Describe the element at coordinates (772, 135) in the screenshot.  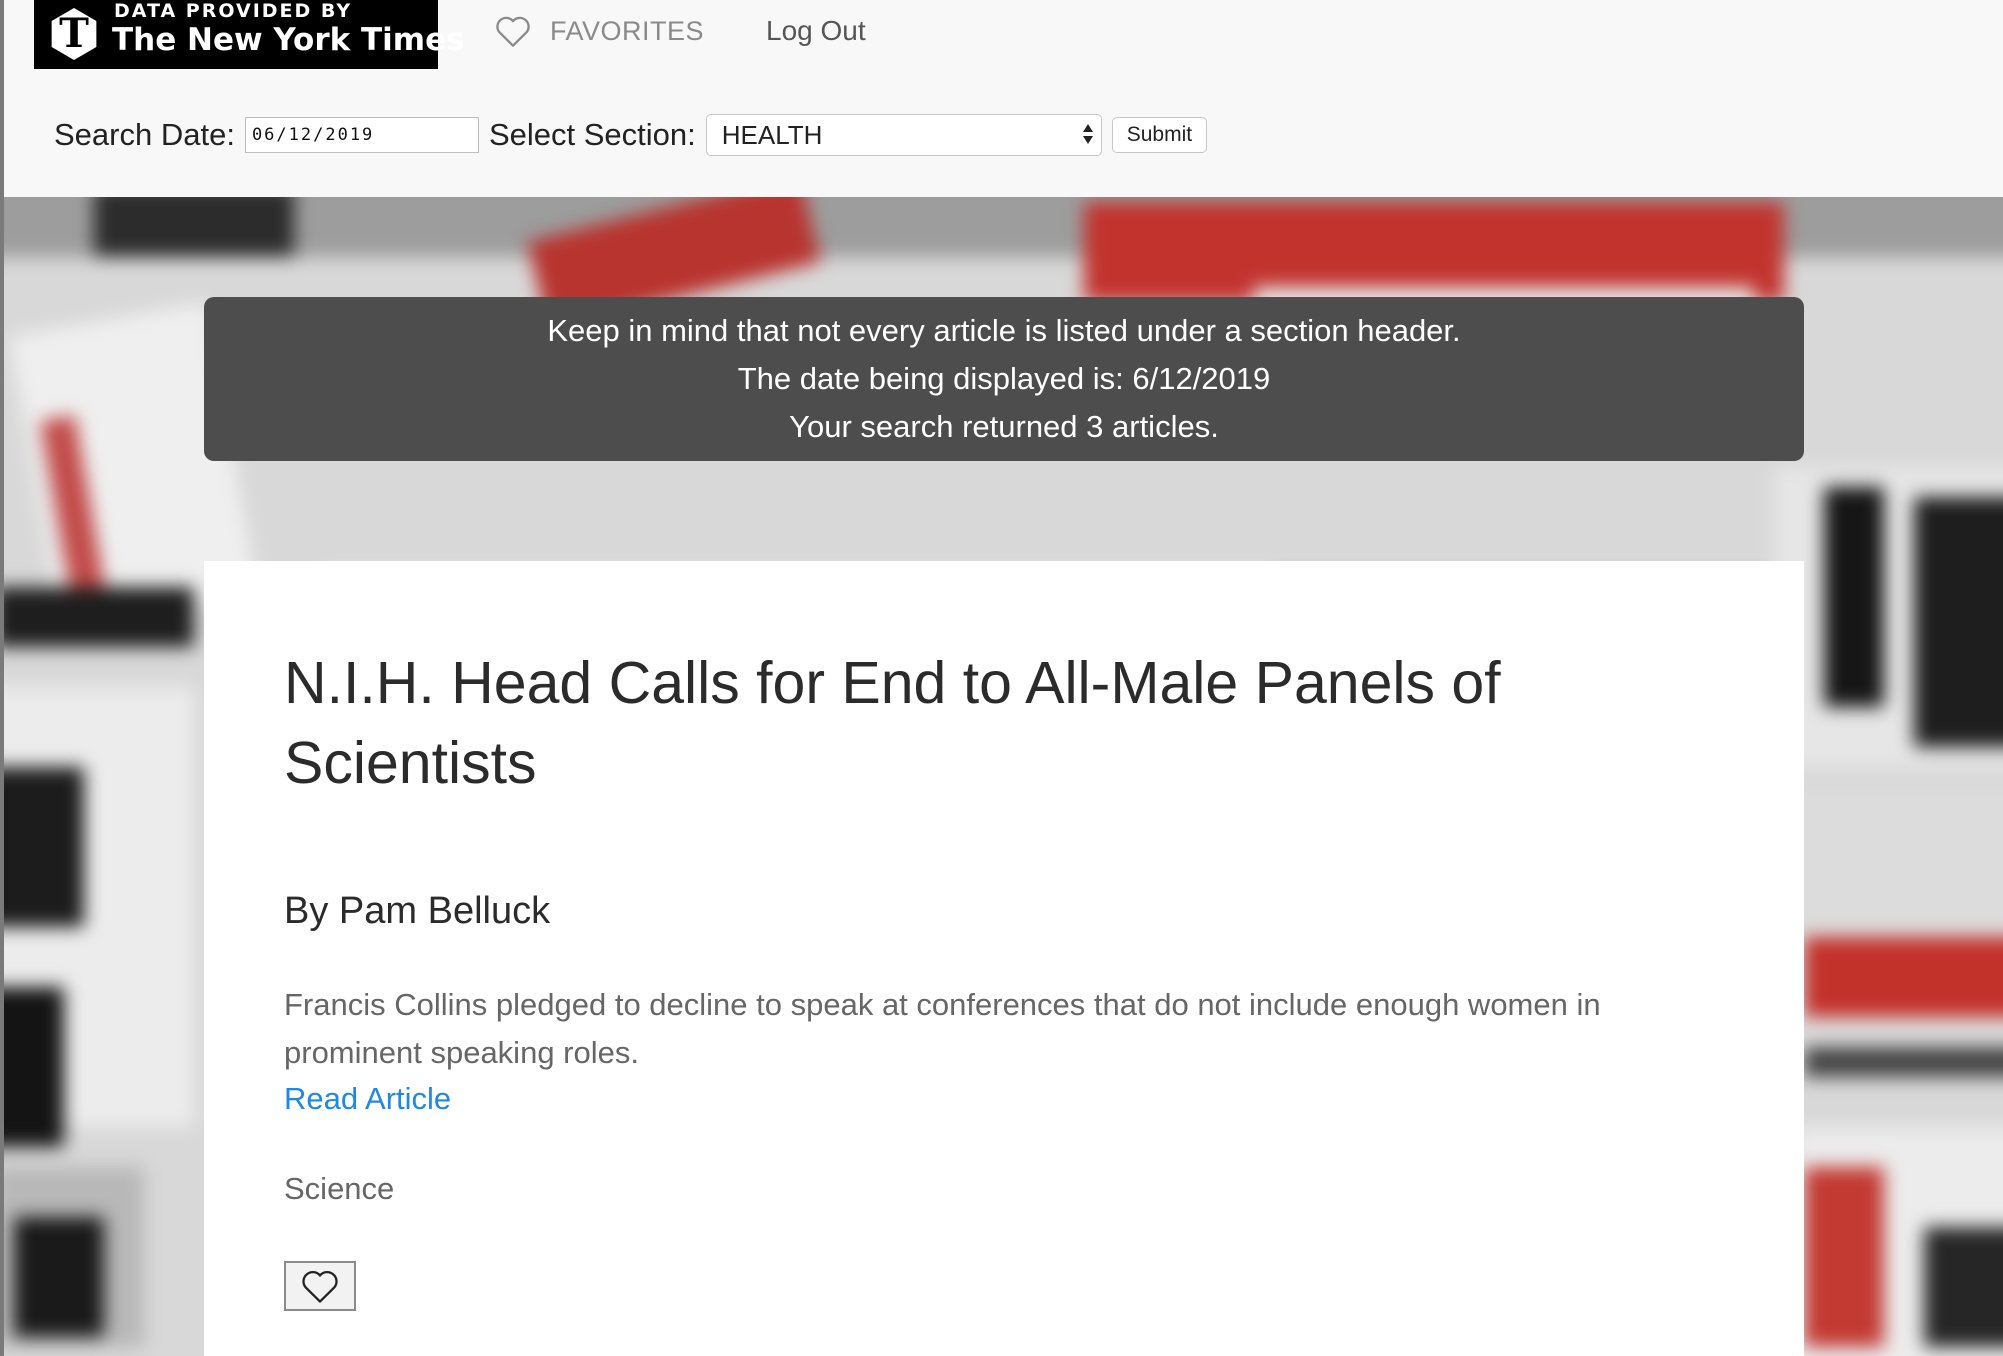
I see `section-select-value: HEALTH` at that location.